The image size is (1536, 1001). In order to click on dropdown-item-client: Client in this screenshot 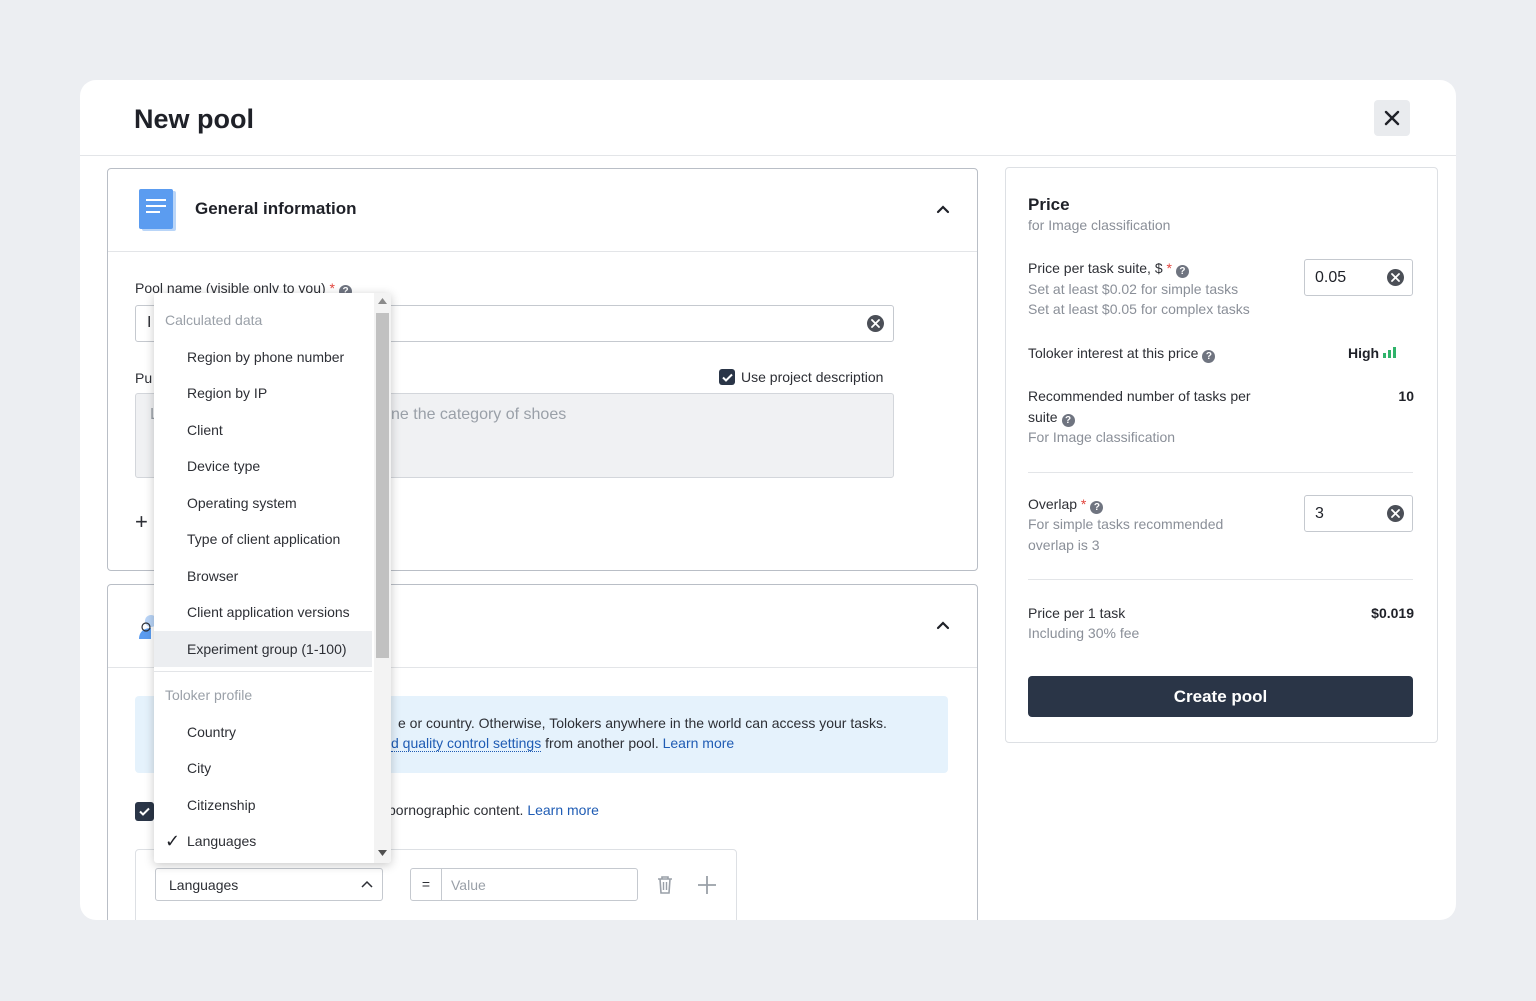, I will do `click(263, 430)`.